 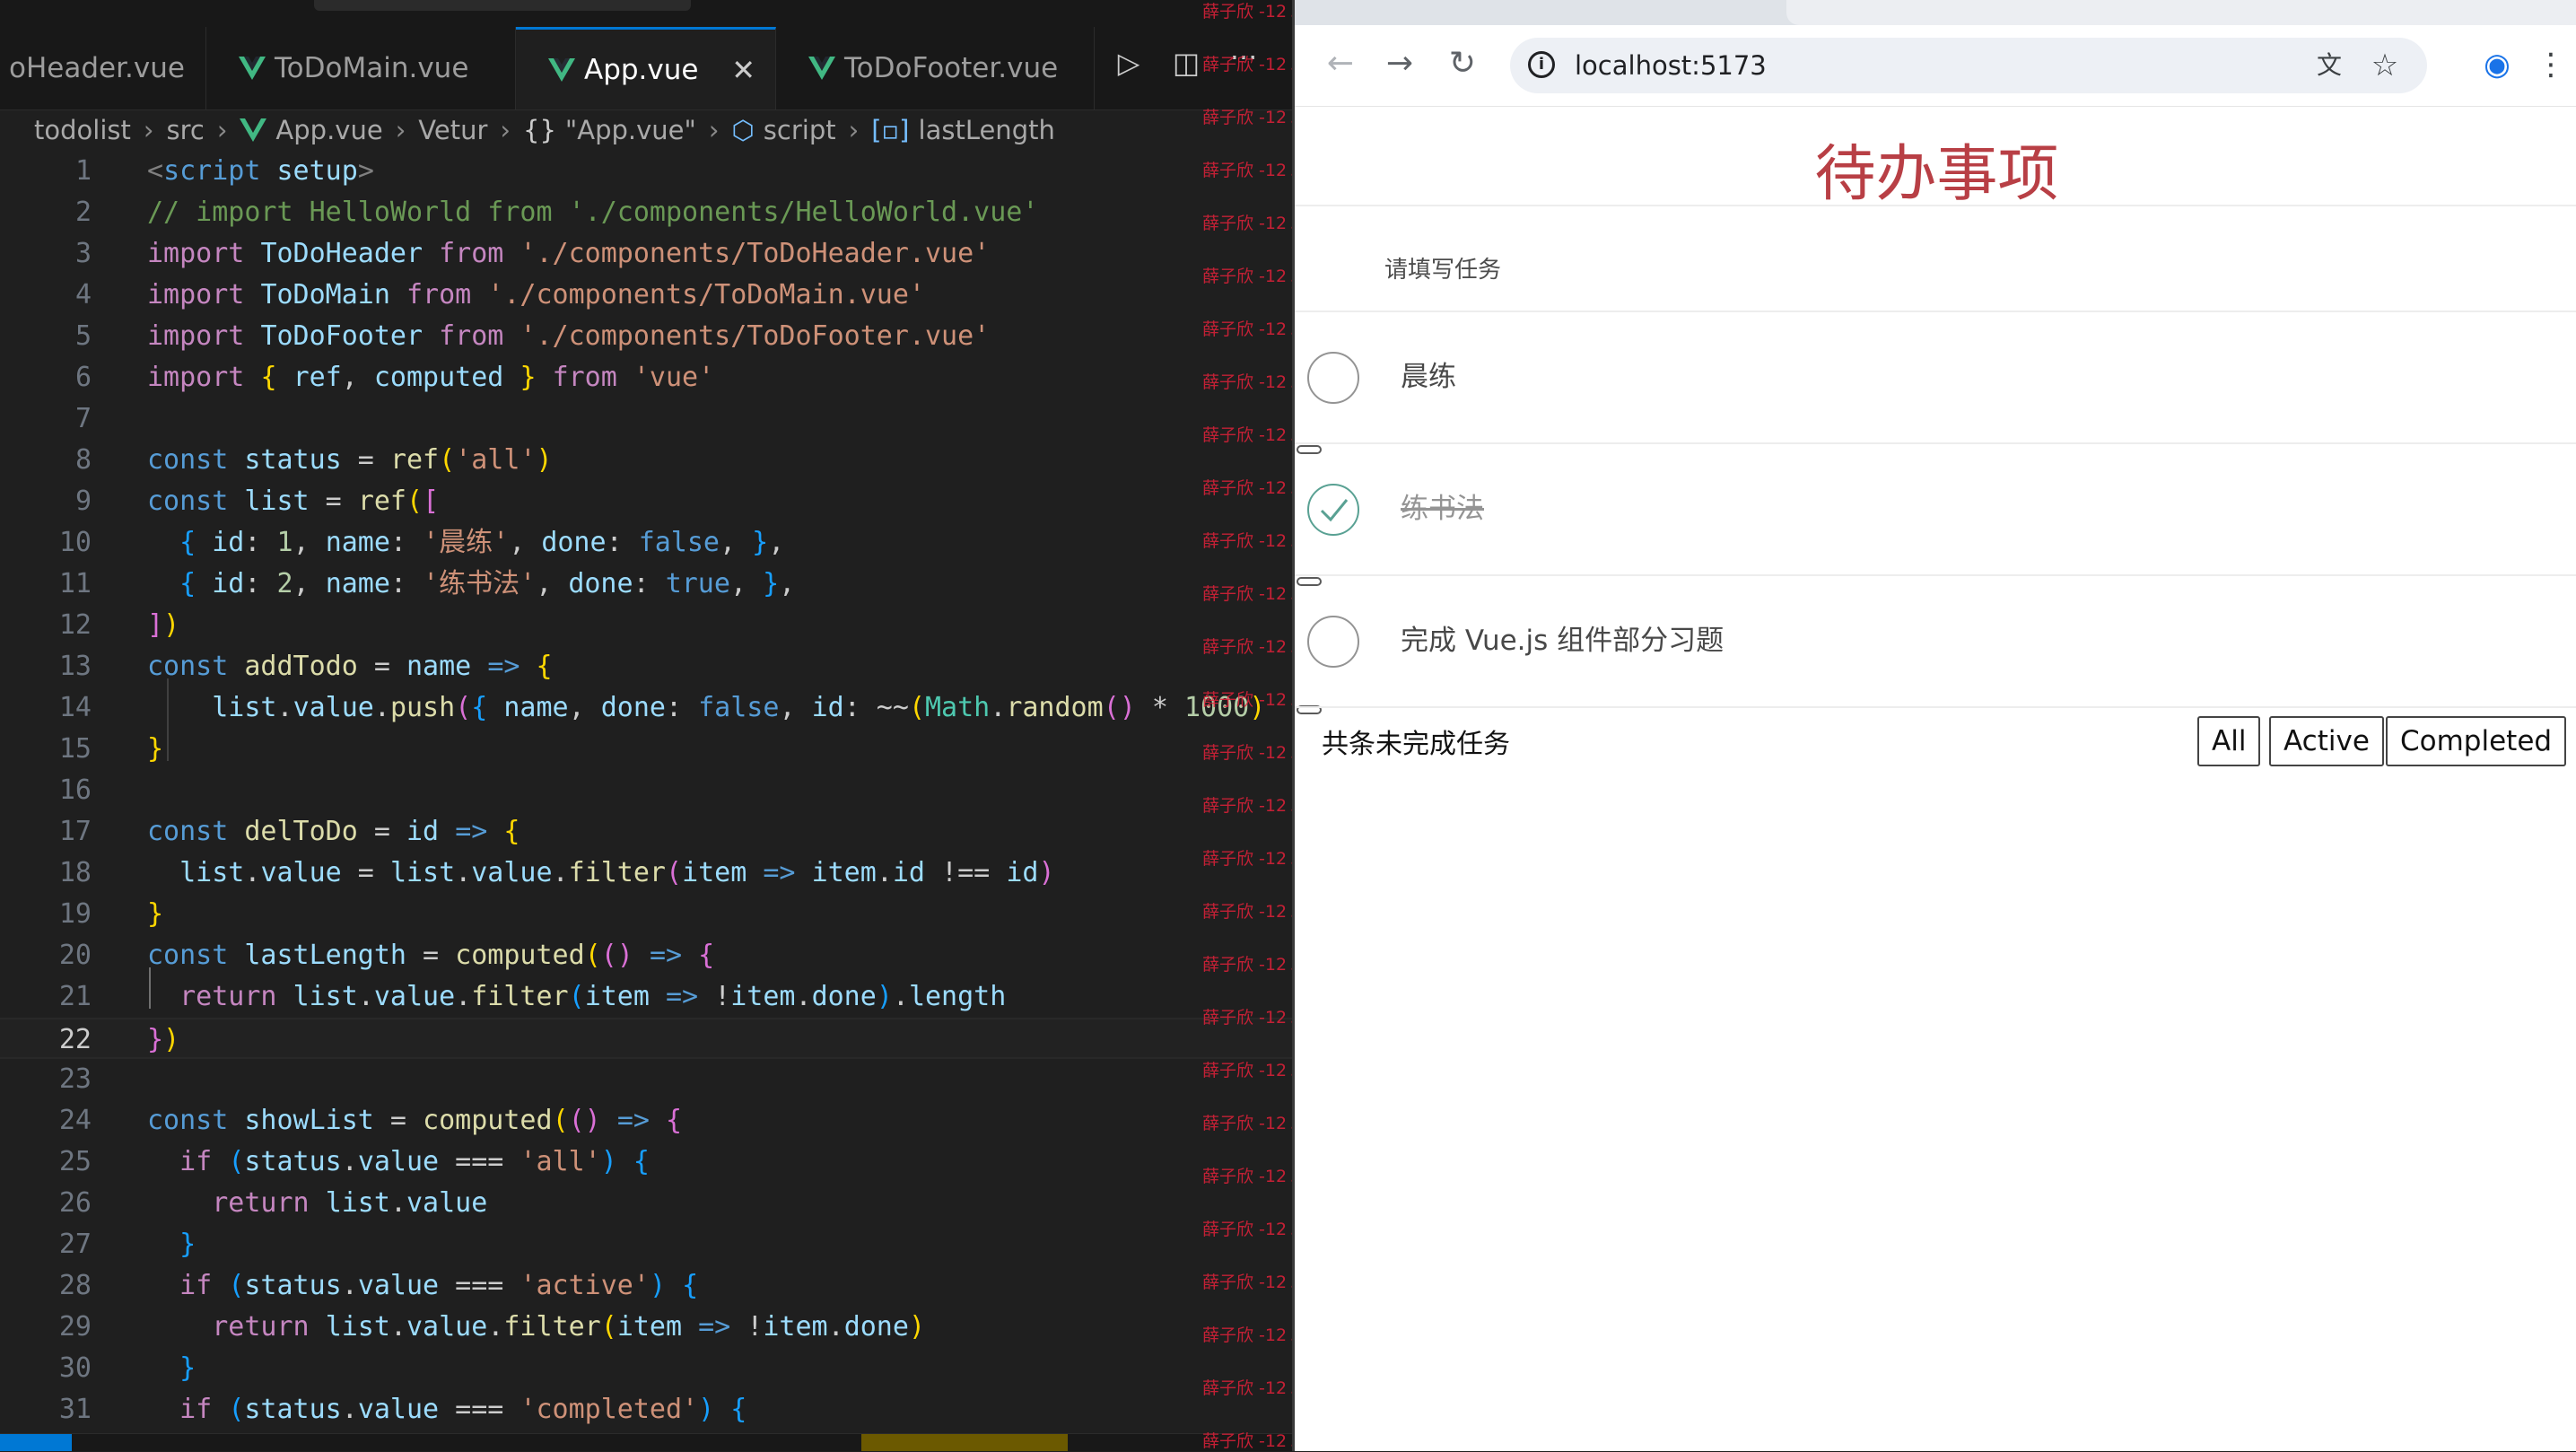 I want to click on tab-label: ToDoMain.vue, so click(x=372, y=68).